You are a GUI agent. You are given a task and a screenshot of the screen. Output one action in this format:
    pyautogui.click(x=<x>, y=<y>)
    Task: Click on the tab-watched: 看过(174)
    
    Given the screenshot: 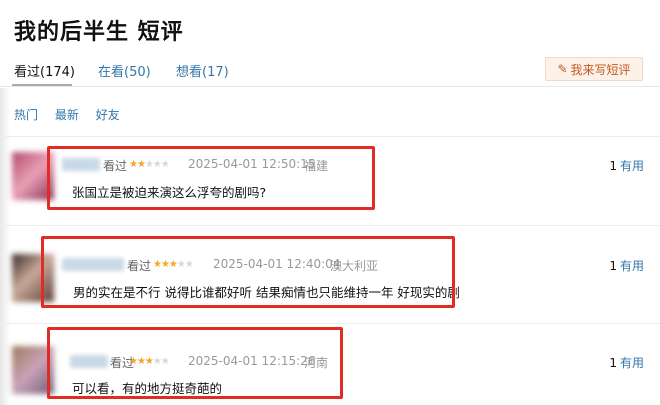 What is the action you would take?
    pyautogui.click(x=44, y=70)
    